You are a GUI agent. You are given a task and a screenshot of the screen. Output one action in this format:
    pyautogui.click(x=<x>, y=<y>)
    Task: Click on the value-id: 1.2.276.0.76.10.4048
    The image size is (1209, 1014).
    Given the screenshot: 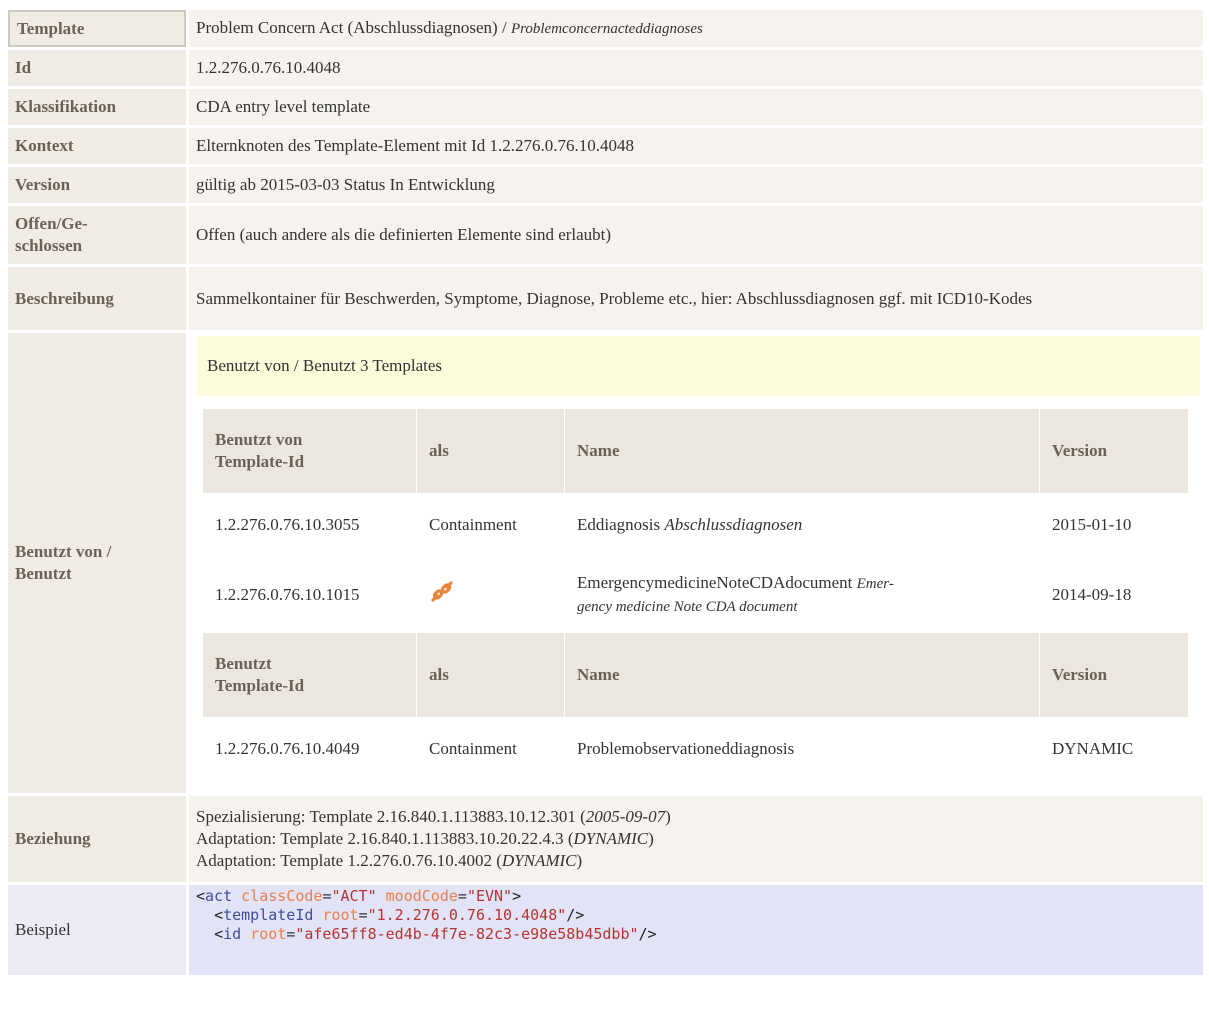 What is the action you would take?
    pyautogui.click(x=696, y=68)
    